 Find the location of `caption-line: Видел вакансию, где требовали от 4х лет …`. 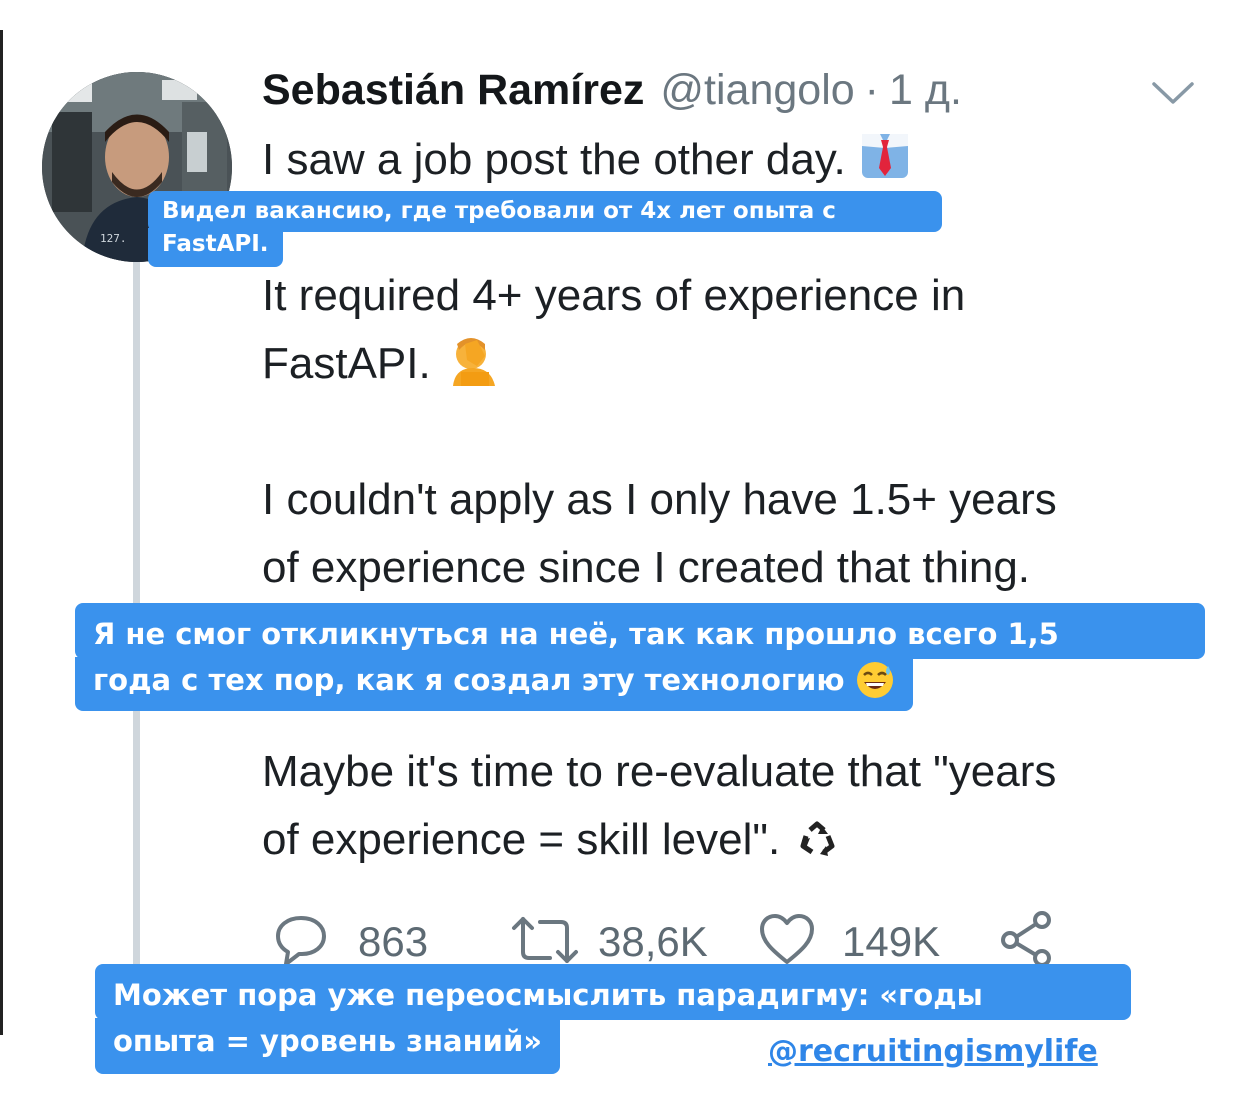

caption-line: Видел вакансию, где требовали от 4х лет … is located at coordinates (545, 211).